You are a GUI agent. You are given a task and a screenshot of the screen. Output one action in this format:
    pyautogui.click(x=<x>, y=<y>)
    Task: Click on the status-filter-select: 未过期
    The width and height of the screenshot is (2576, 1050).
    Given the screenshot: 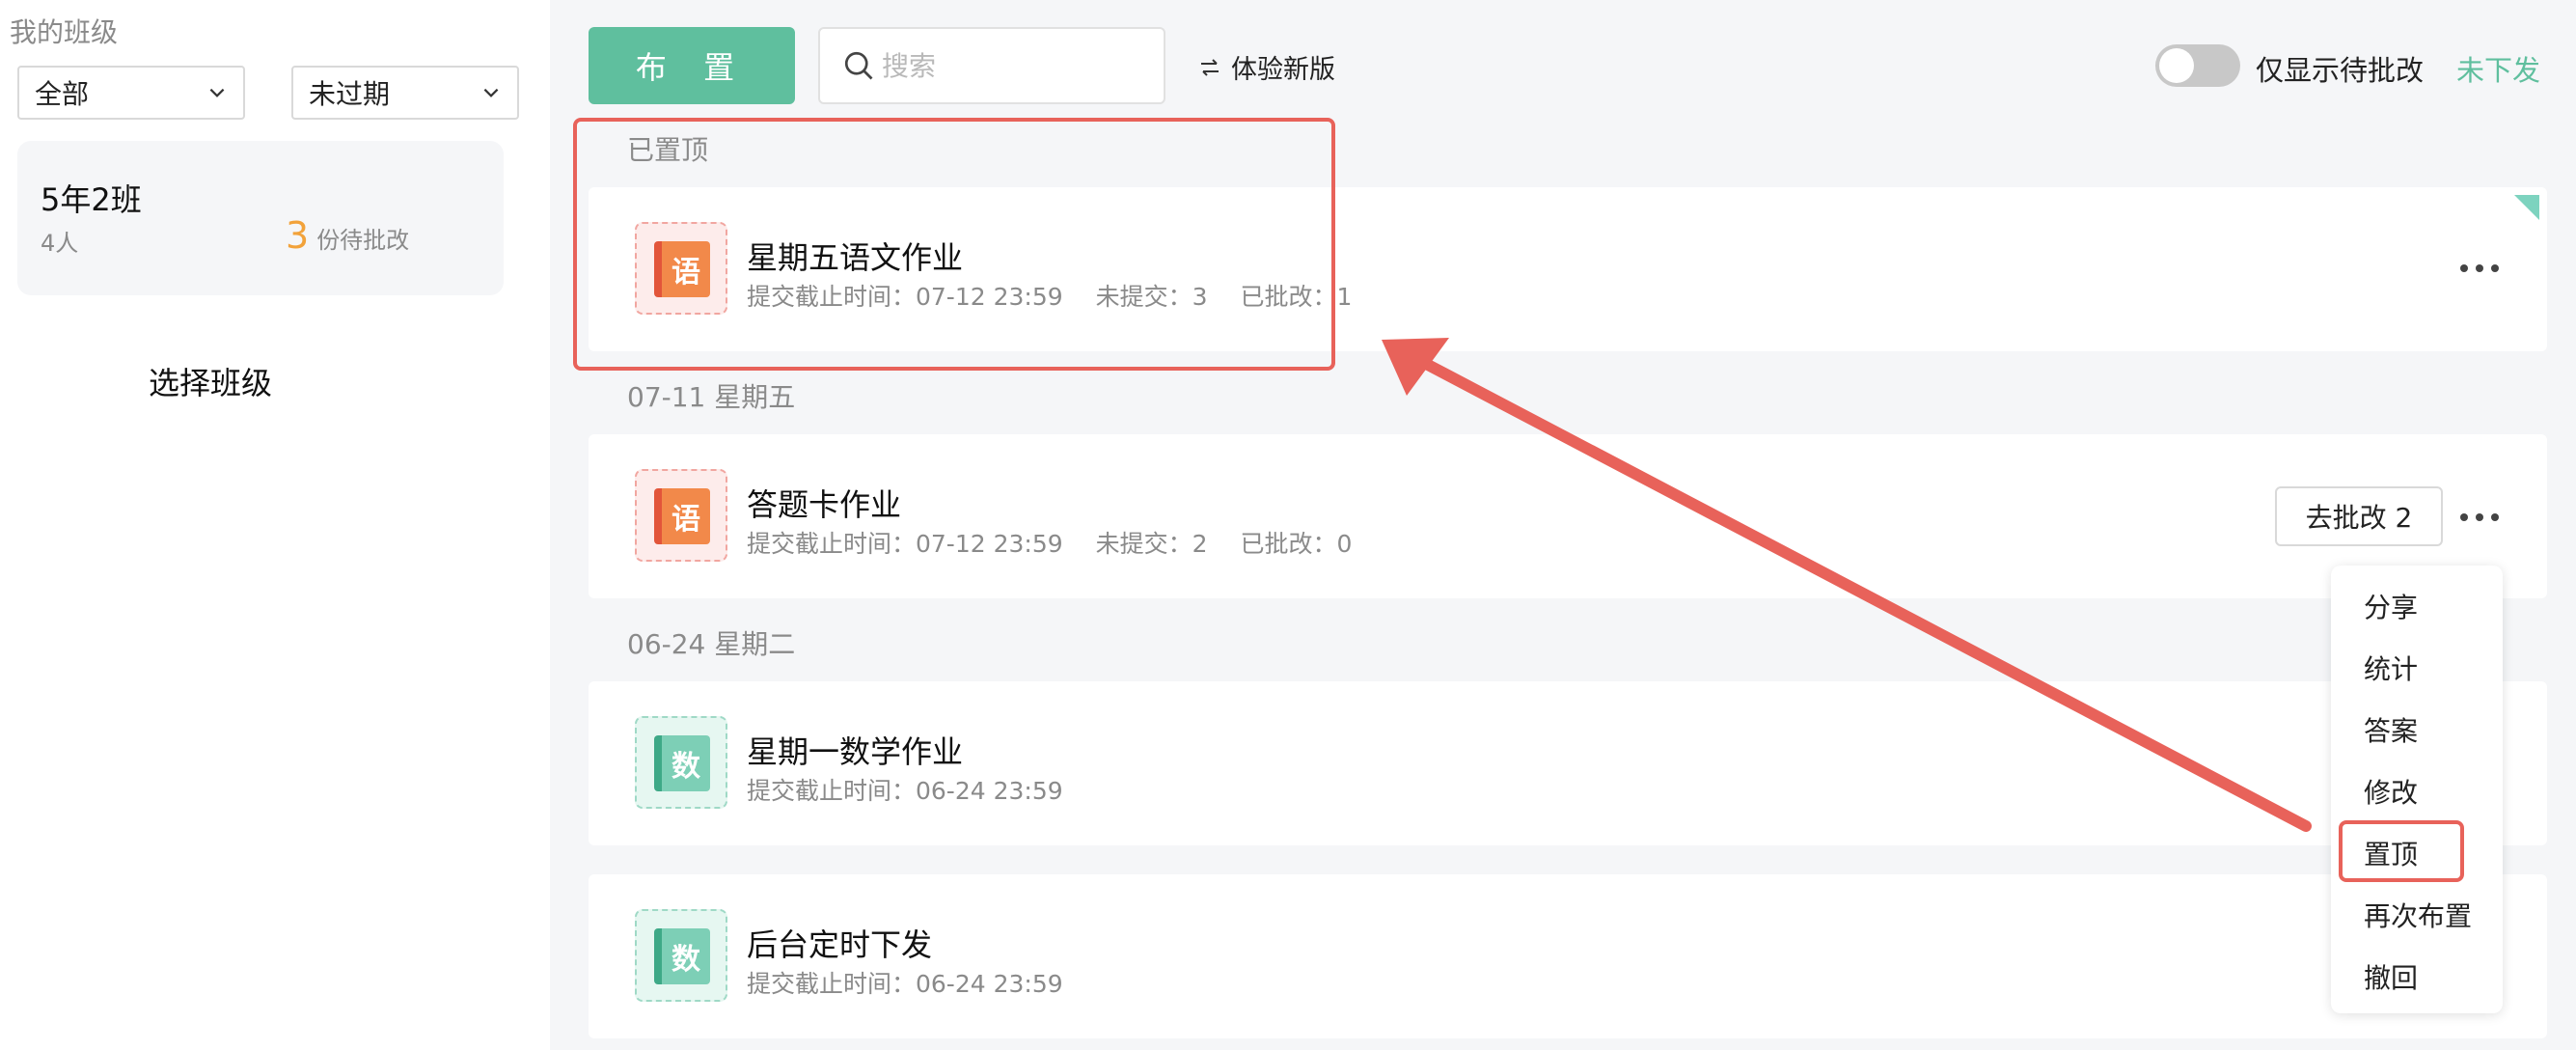 What is the action you would take?
    pyautogui.click(x=405, y=93)
    